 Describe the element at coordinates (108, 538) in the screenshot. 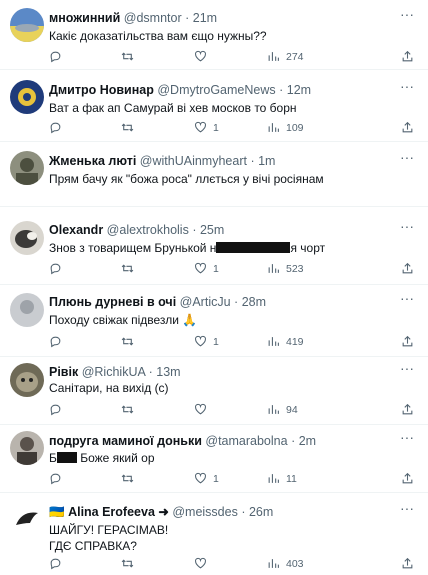

I see `tweet-text: ШАЙГУ! ГЕРАСІМАВ! ГДЄ СПРАВКА?` at that location.